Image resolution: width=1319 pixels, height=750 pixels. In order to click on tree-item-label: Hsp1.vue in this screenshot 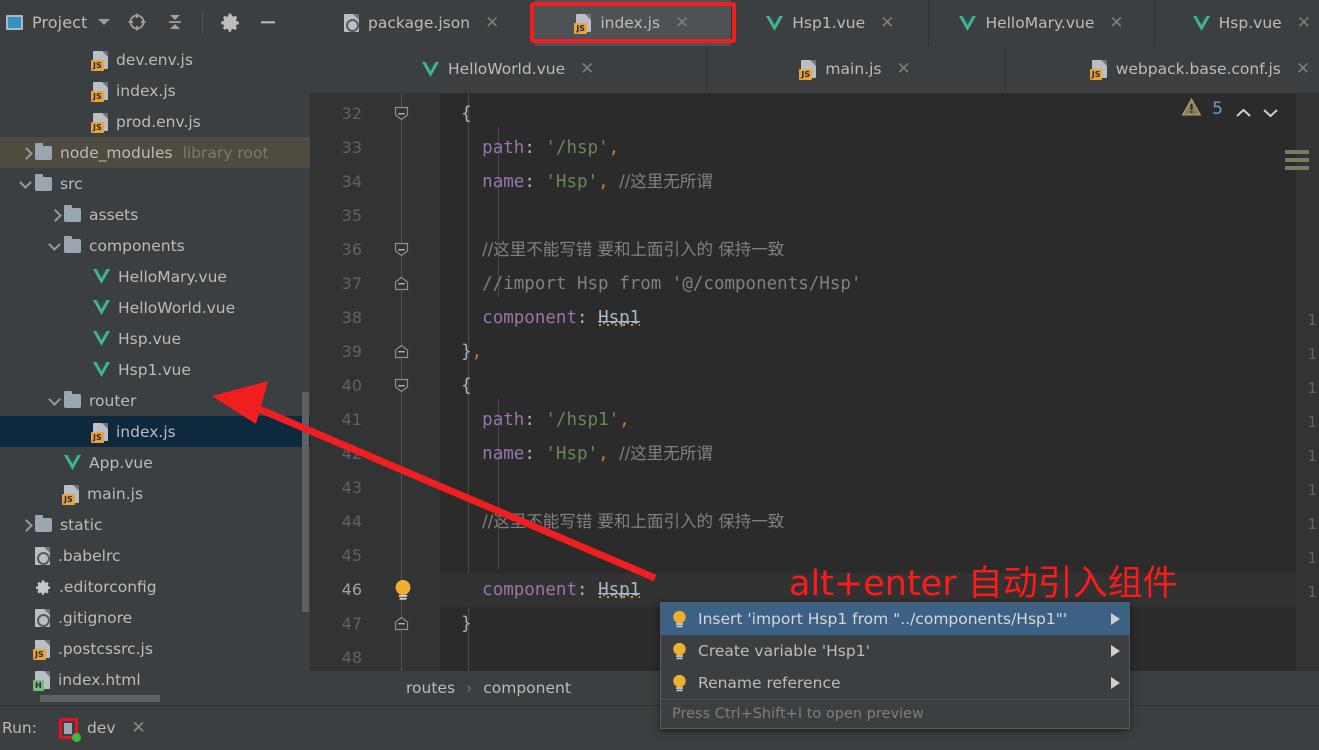, I will do `click(154, 369)`.